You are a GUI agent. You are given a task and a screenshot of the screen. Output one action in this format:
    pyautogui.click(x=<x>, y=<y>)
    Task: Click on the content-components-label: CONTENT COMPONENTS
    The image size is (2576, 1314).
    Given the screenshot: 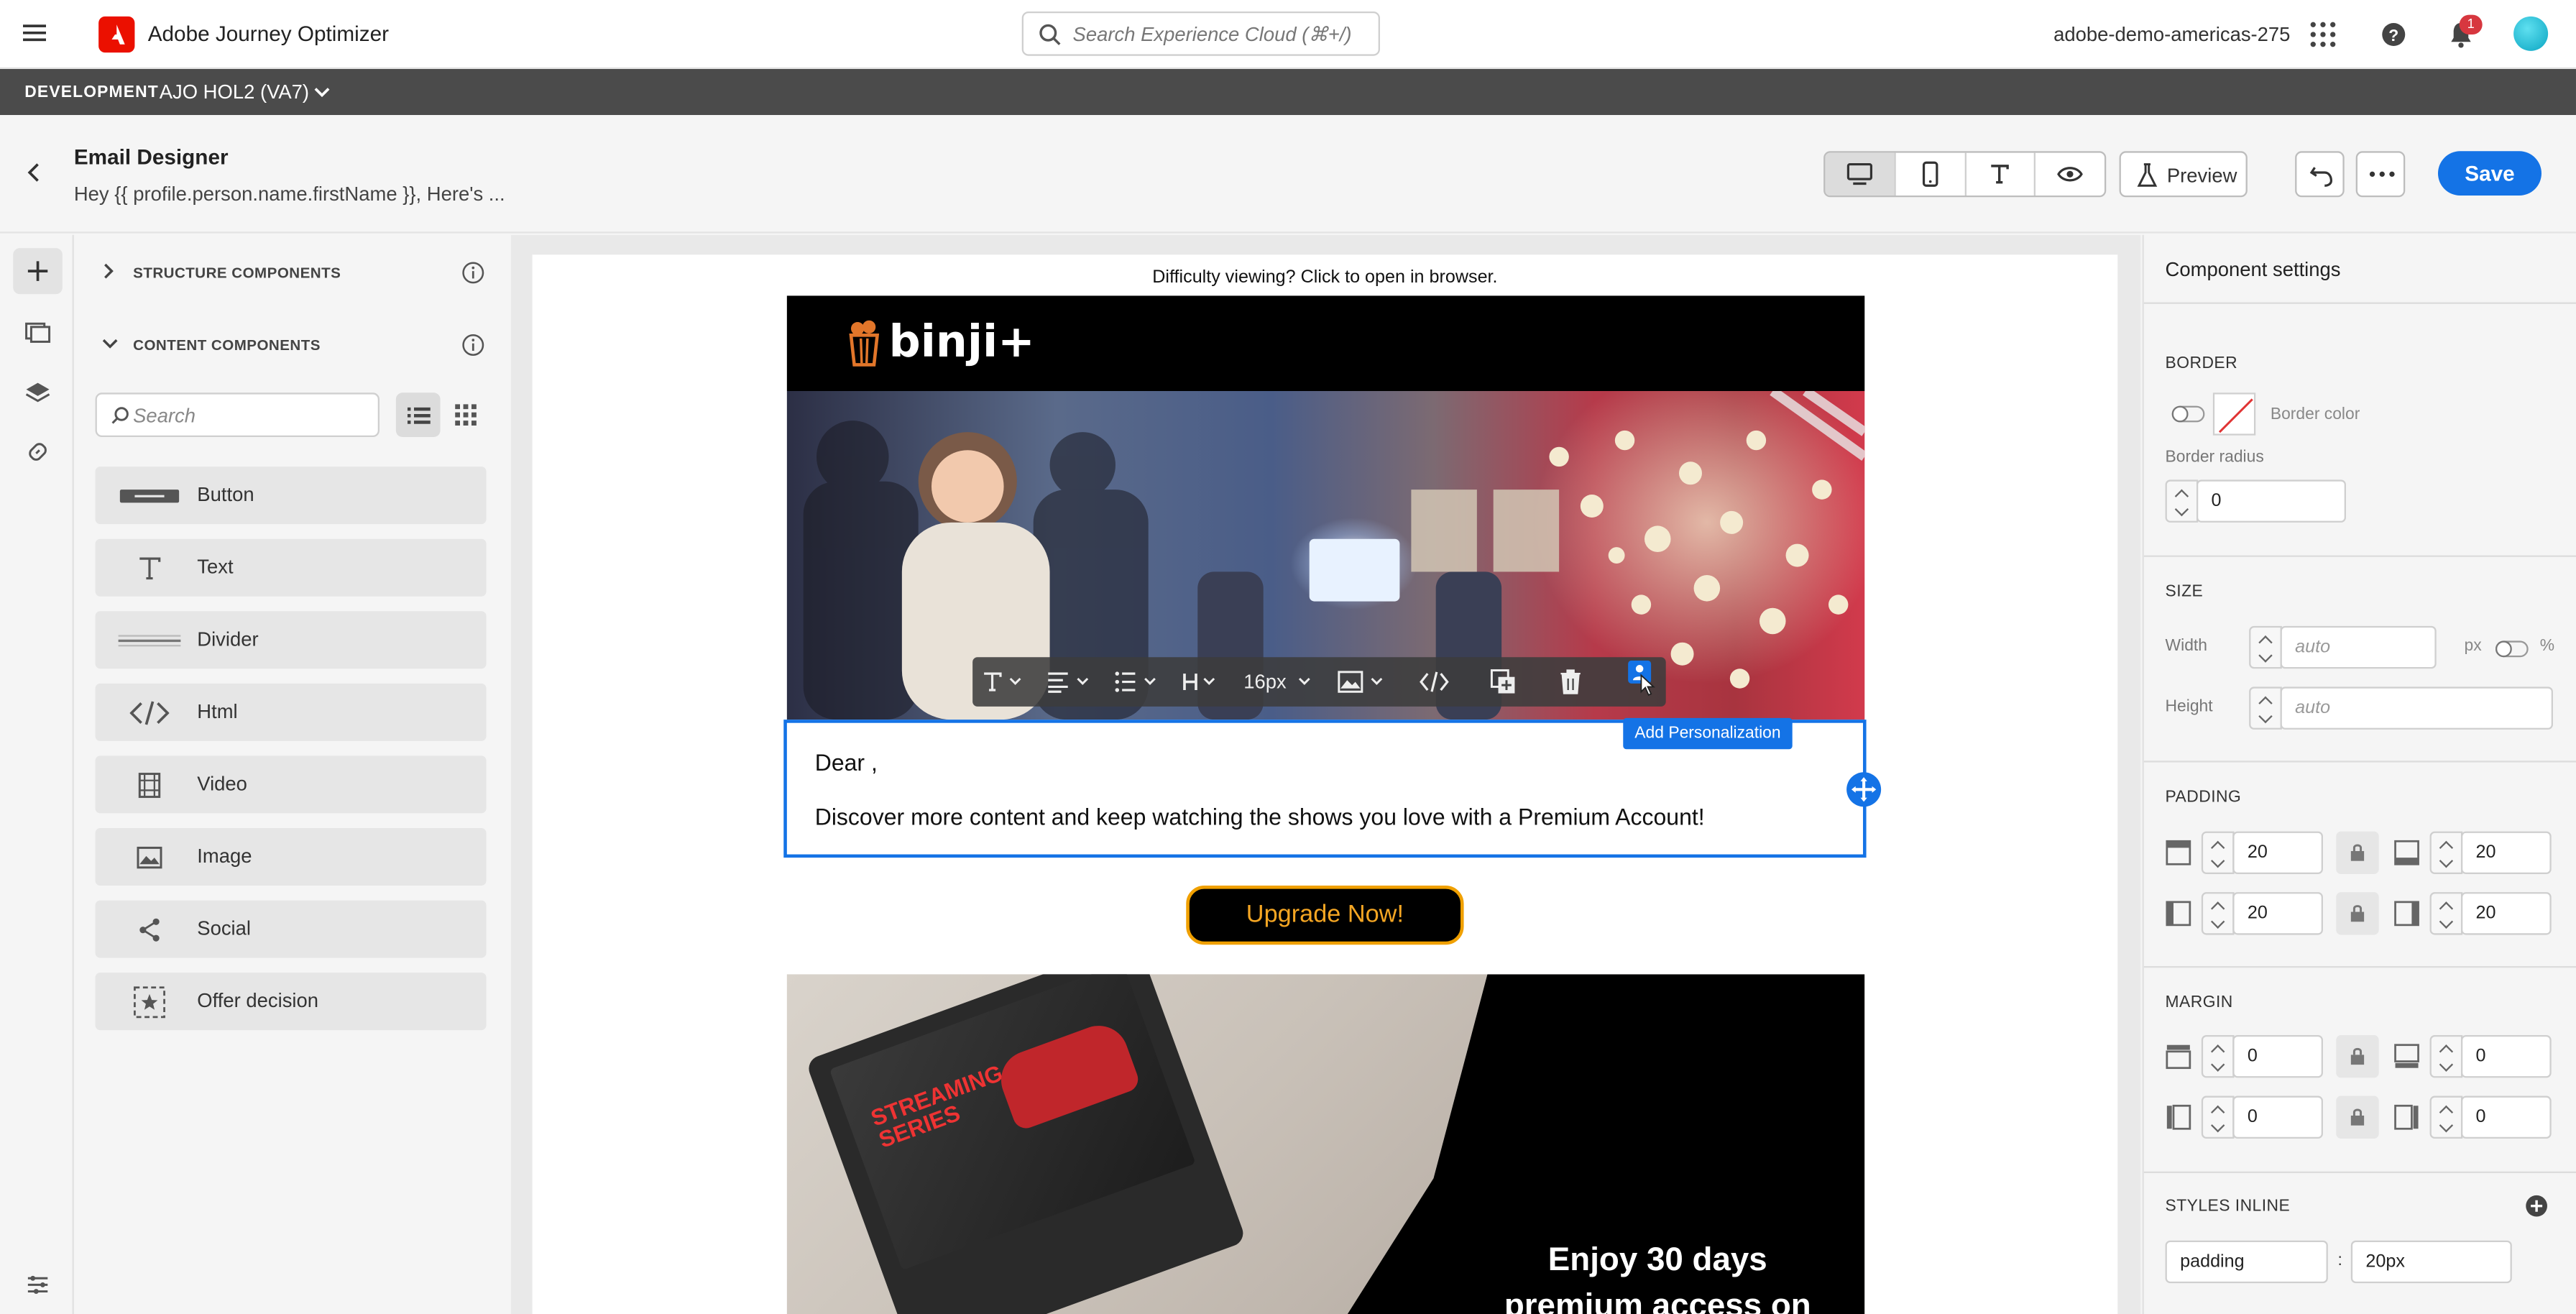 What is the action you would take?
    pyautogui.click(x=227, y=345)
    